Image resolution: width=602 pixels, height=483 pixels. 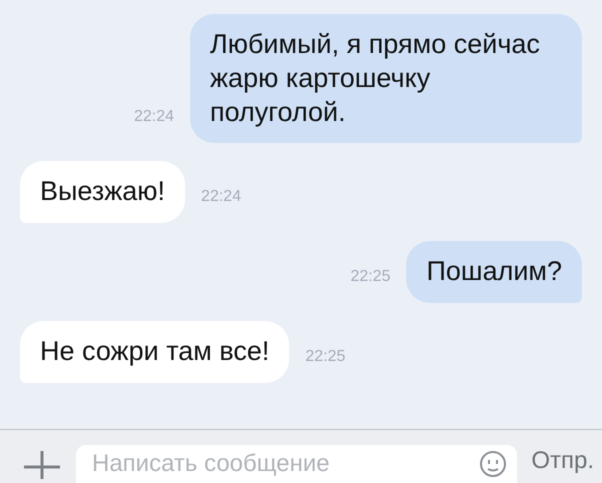 I want to click on incoming-message-bubble: Выезжаю!, so click(x=103, y=192).